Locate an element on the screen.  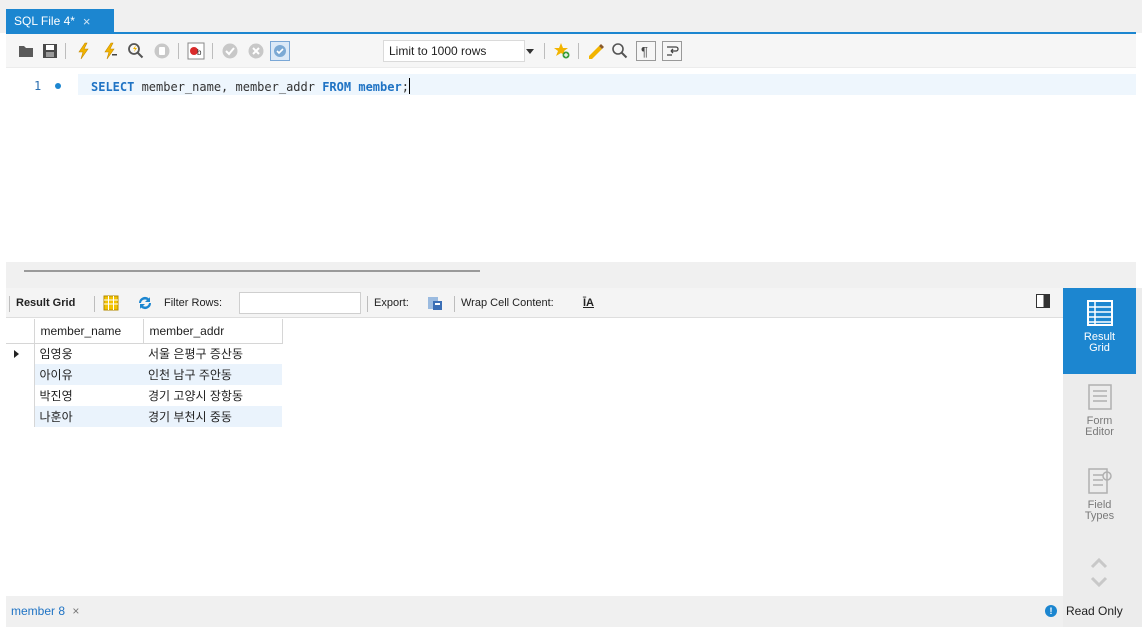
field-types-button: Field Types is located at coordinates (1099, 504).